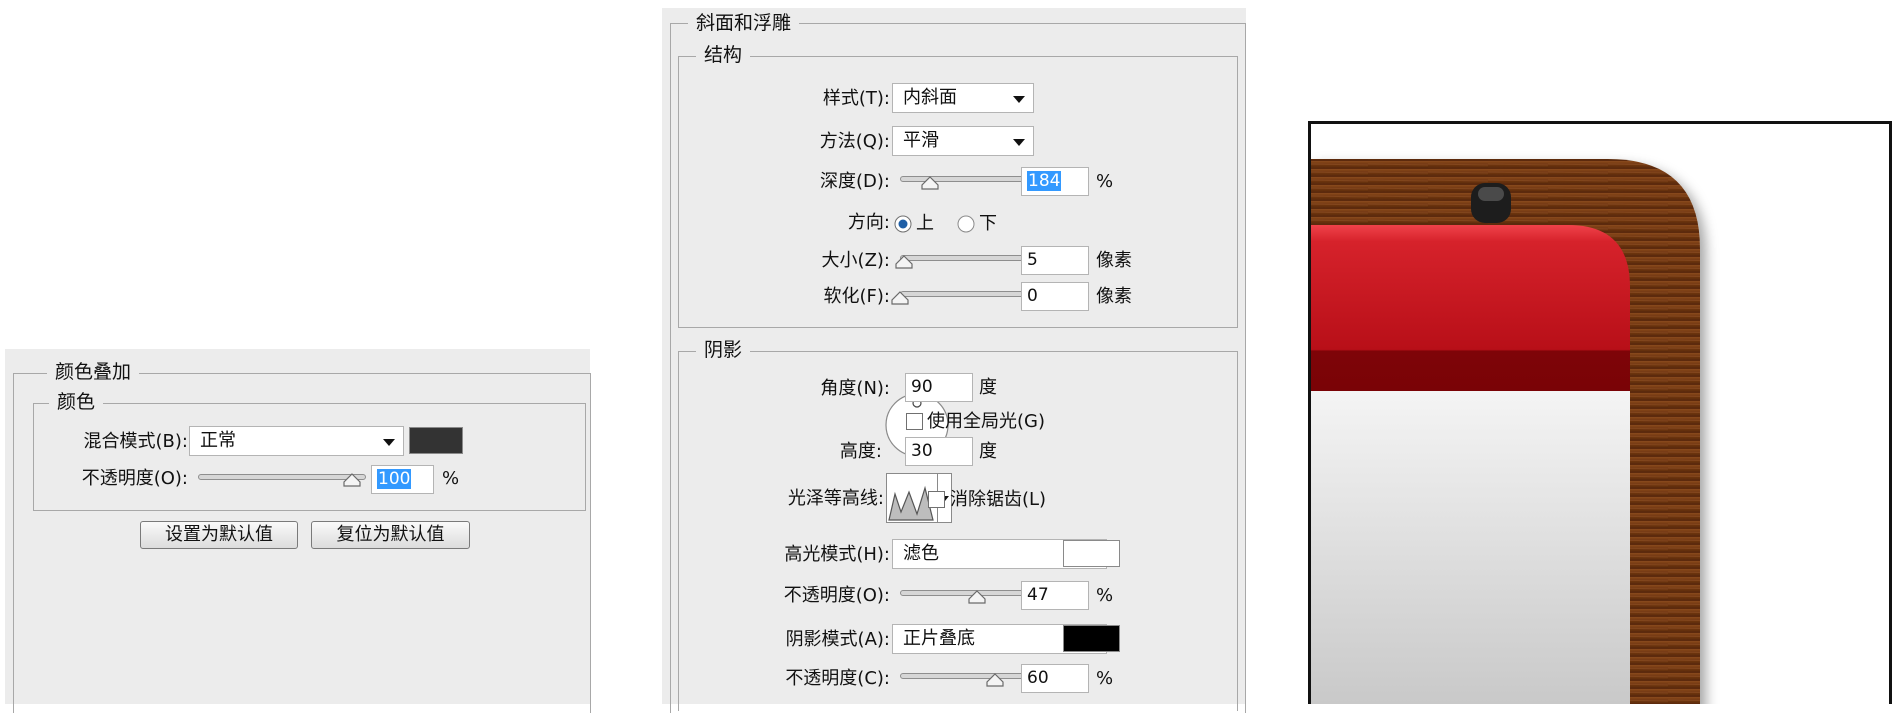  What do you see at coordinates (855, 181) in the screenshot?
I see `depth-label: 深度(D):` at bounding box center [855, 181].